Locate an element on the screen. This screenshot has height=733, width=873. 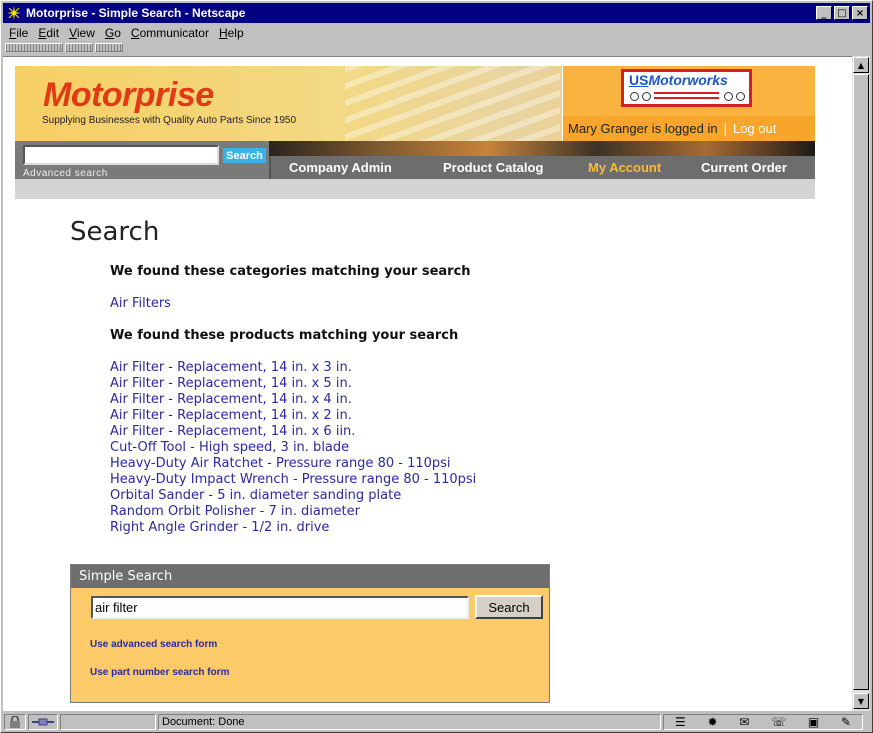
toolbar-grips is located at coordinates (67, 48).